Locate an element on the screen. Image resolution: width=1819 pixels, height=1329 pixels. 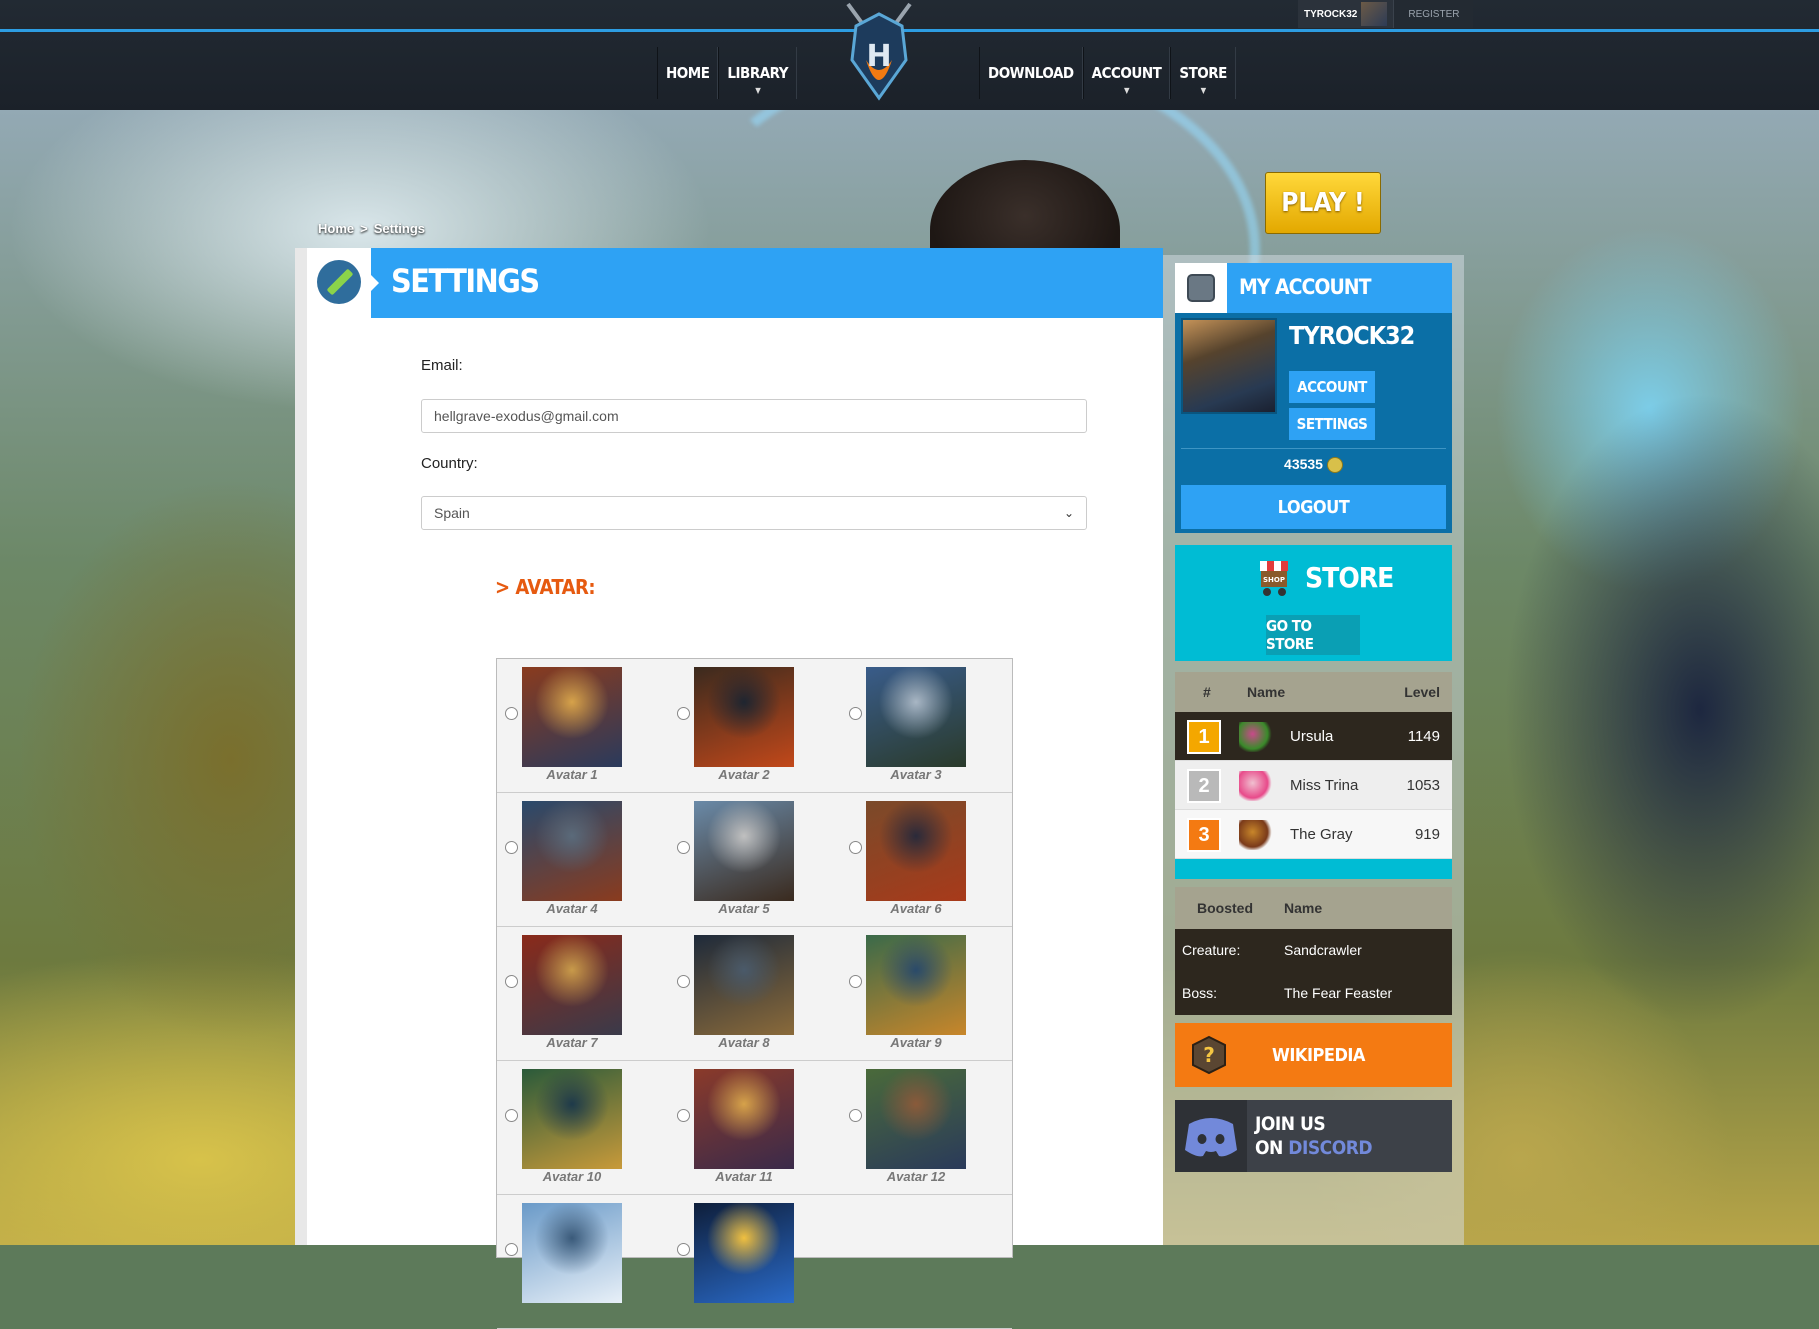
boosted-name: The Fear Feaster is located at coordinates (1338, 993).